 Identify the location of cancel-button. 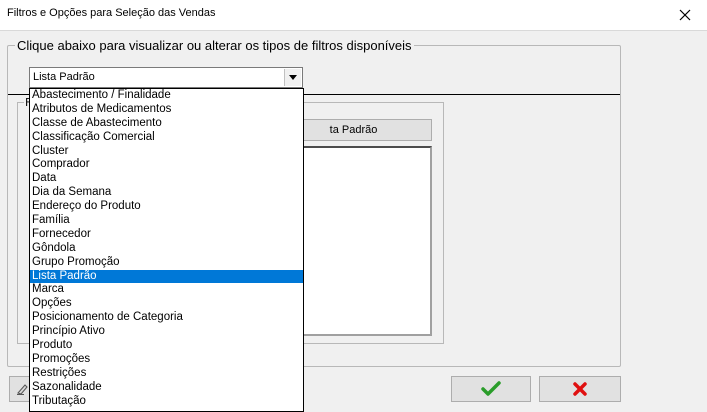
(580, 389).